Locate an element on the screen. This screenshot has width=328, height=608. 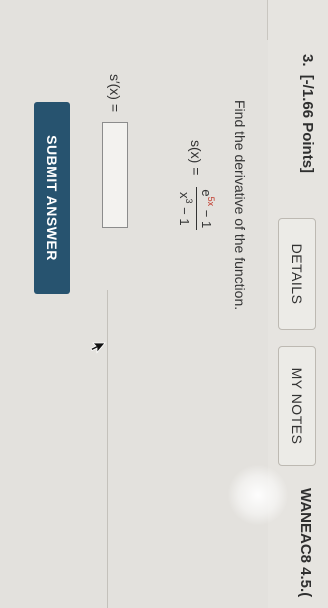
panel-divider is located at coordinates (107, 449).